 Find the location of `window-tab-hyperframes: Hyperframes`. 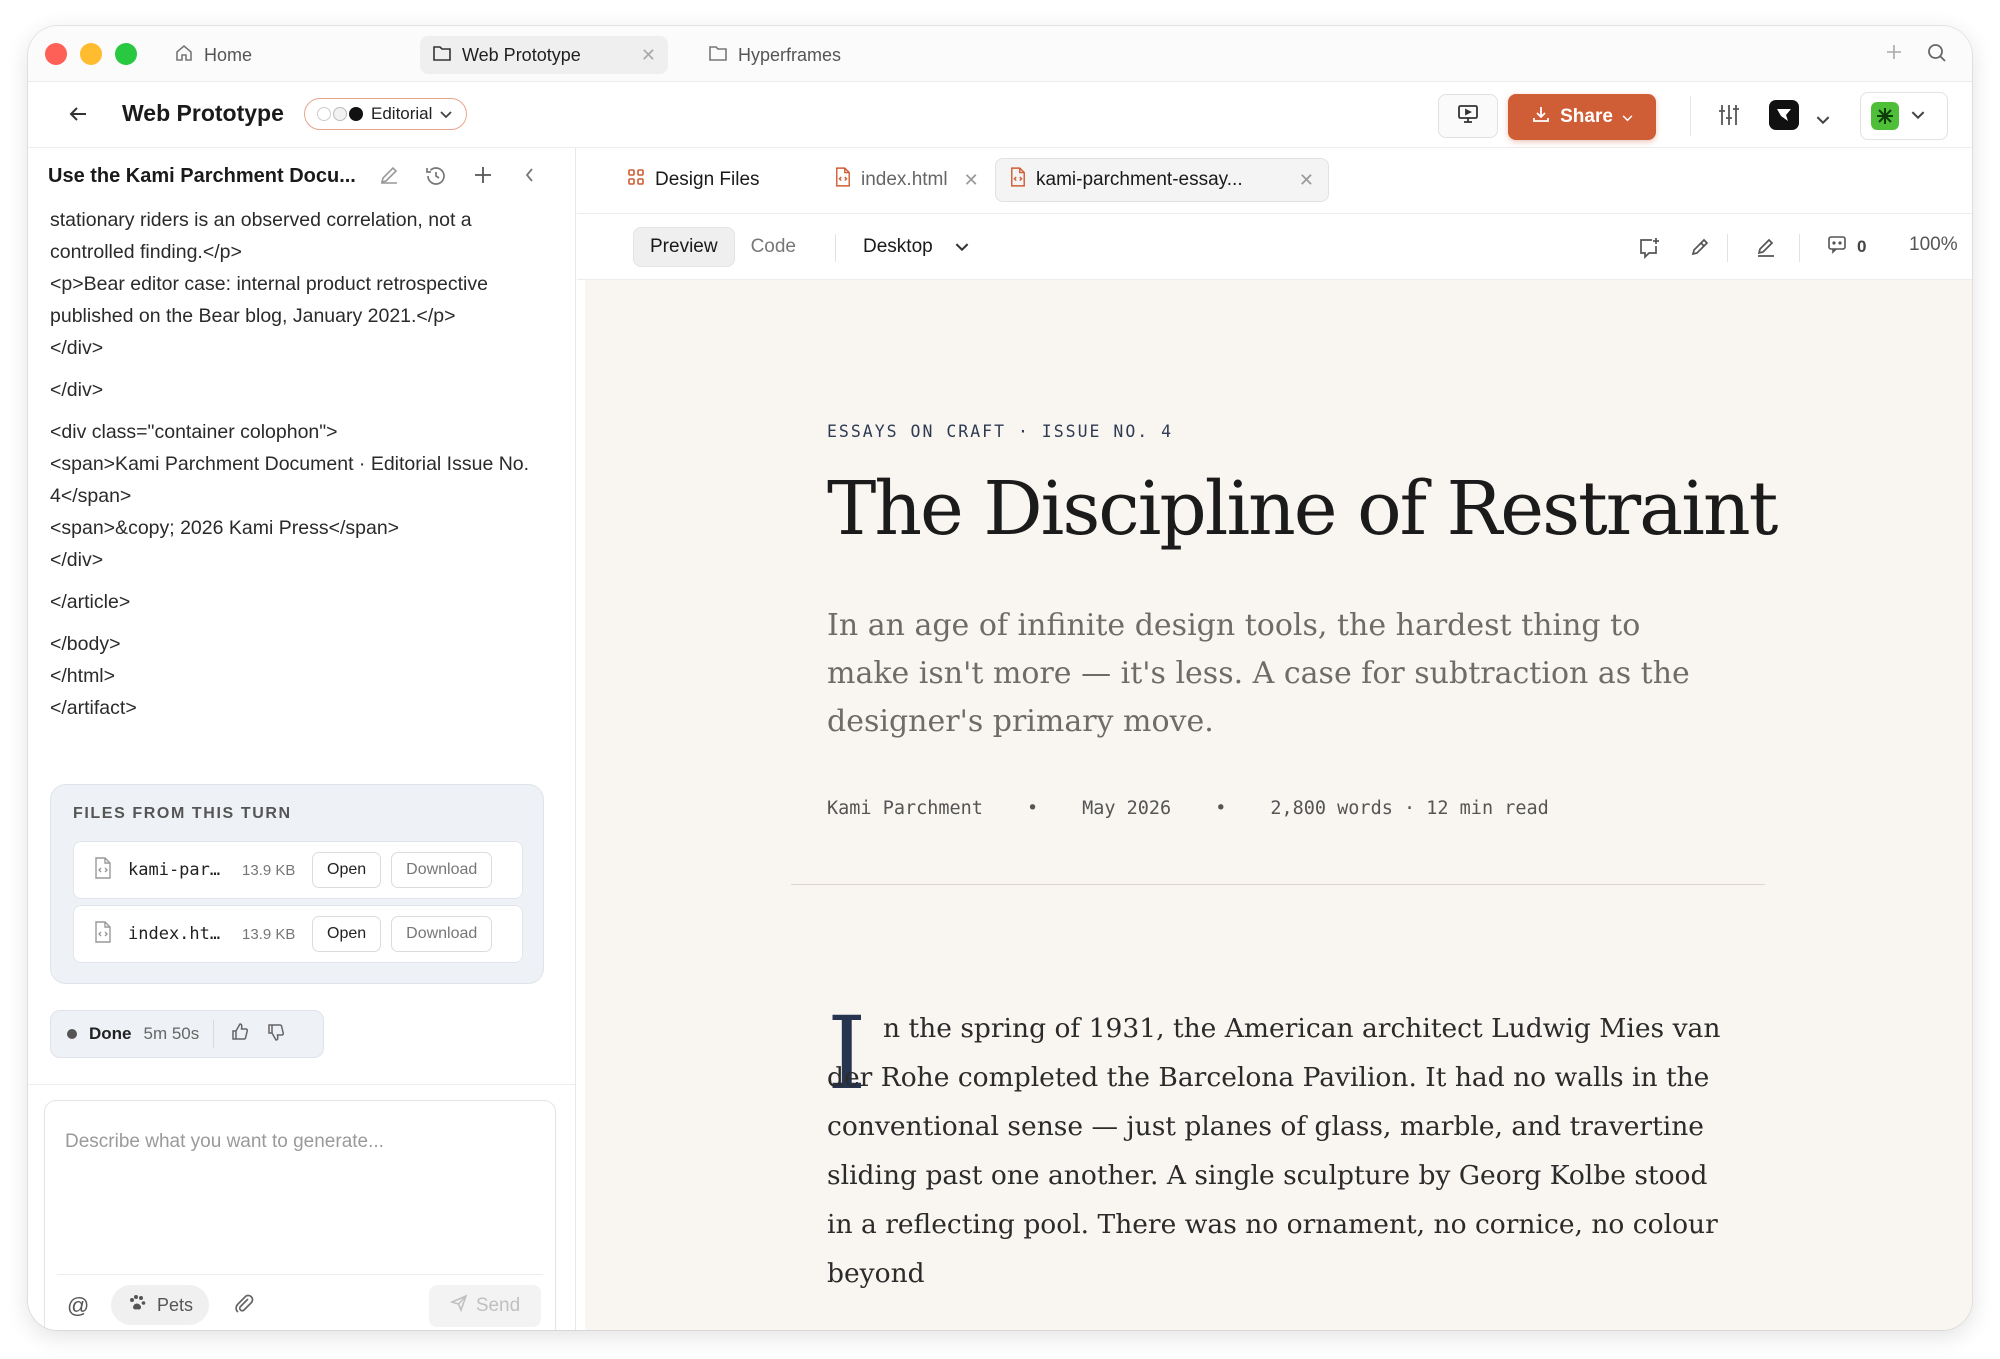

window-tab-hyperframes: Hyperframes is located at coordinates (774, 55).